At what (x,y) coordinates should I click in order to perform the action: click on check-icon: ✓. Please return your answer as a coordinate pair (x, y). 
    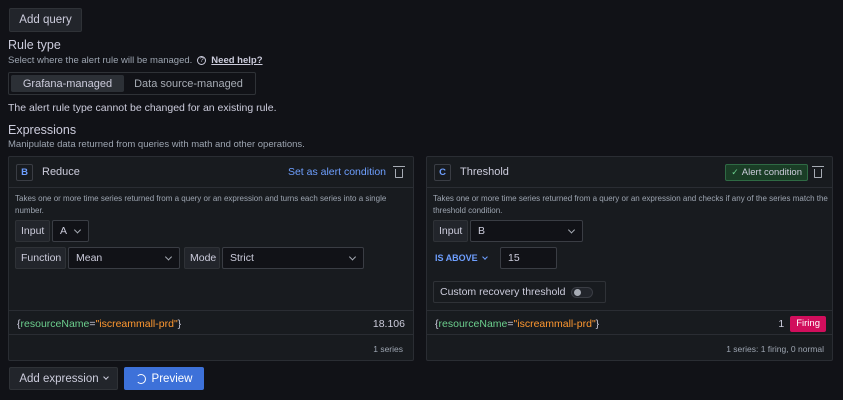
    Looking at the image, I should click on (735, 171).